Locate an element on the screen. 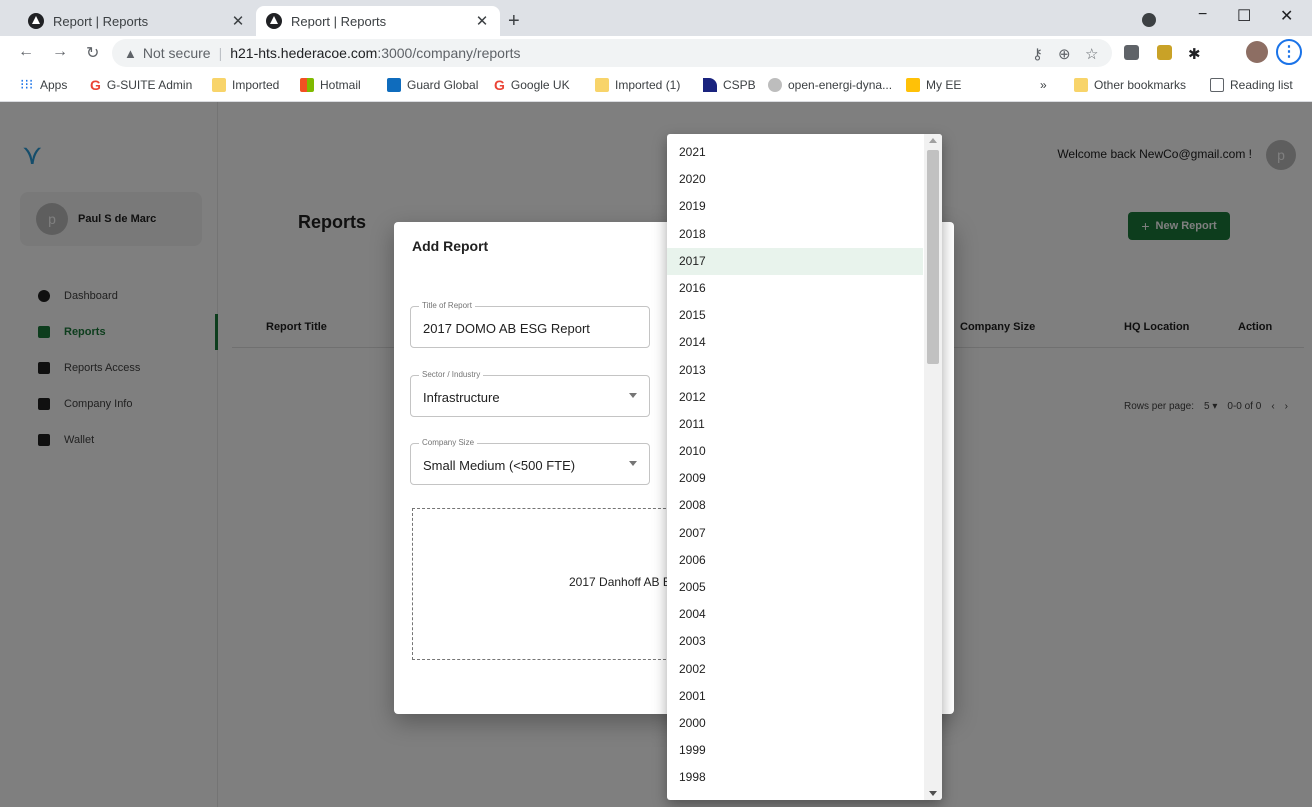 This screenshot has width=1312, height=807. url-host: h21-hts.hederacoe.com is located at coordinates (304, 53).